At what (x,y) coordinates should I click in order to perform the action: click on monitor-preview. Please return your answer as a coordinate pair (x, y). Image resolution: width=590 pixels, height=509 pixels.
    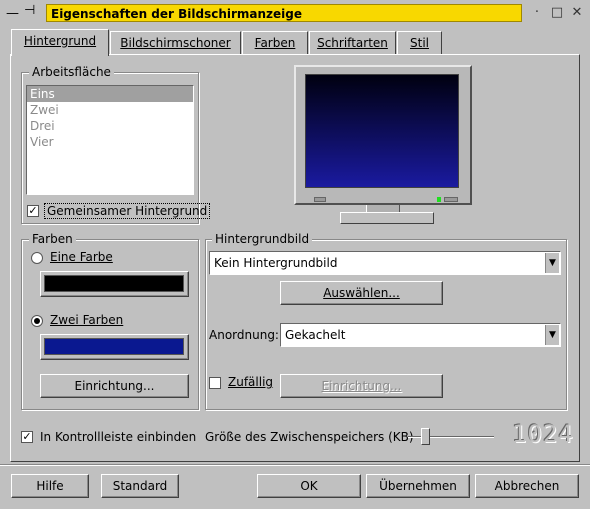
    Looking at the image, I should click on (383, 145).